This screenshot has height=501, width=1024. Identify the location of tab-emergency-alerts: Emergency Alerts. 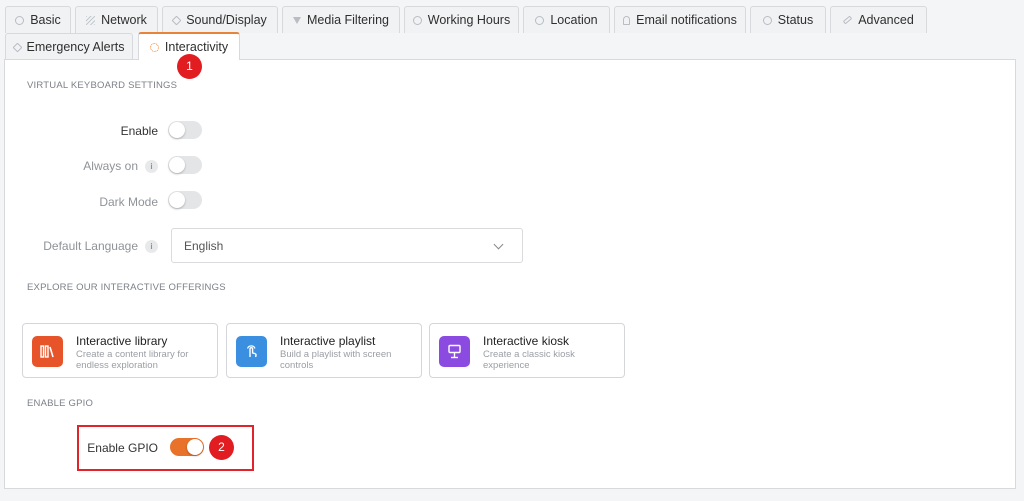
(69, 46).